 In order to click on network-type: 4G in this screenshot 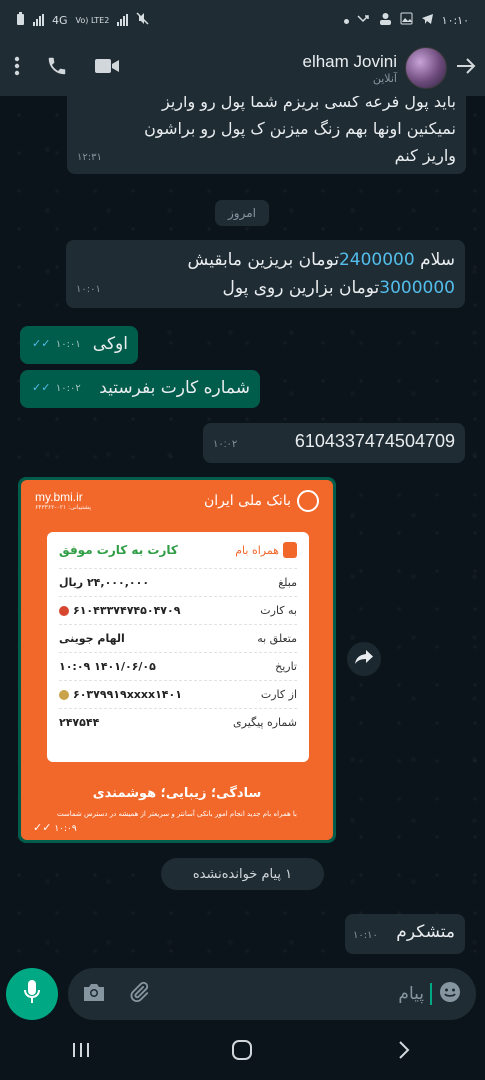, I will do `click(60, 20)`.